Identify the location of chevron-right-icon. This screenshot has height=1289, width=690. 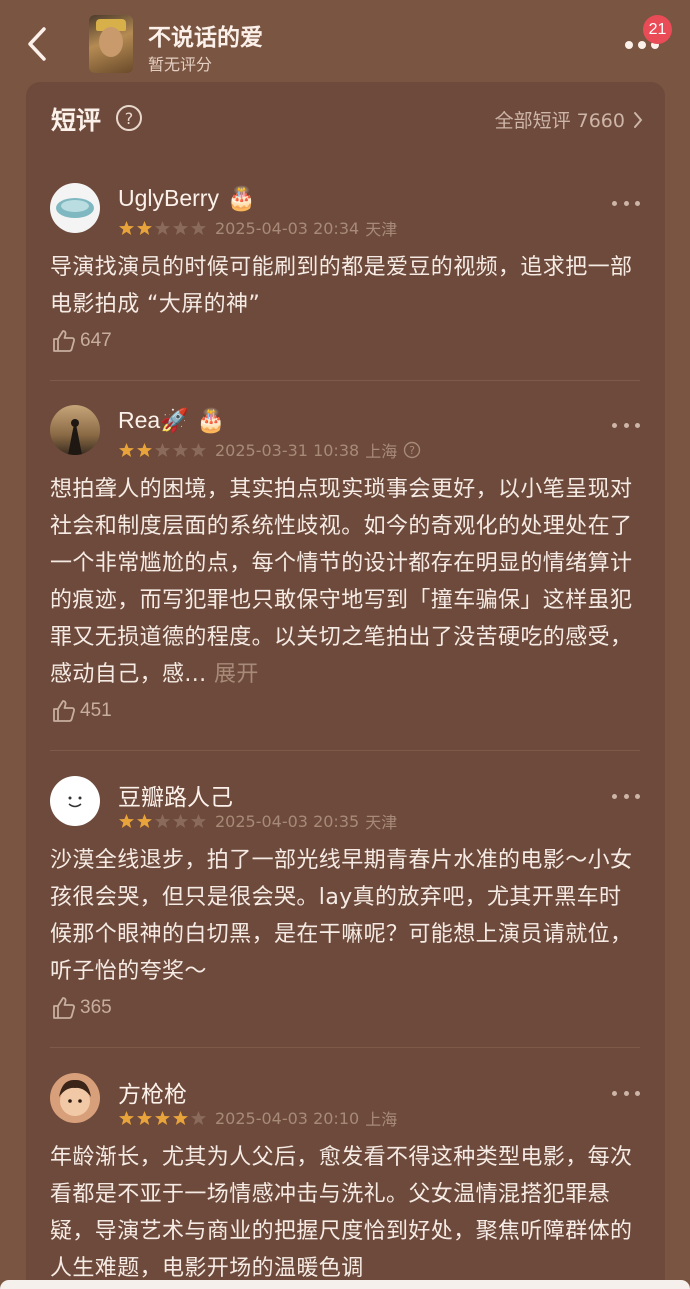
(638, 119).